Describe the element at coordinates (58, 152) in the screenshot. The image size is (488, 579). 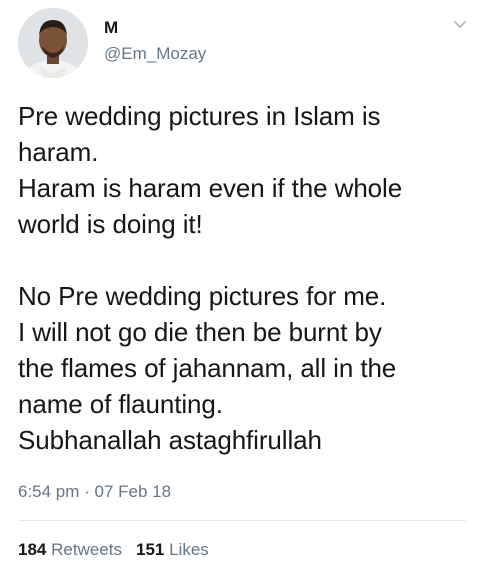
I see `tweet-text-line: haram.` at that location.